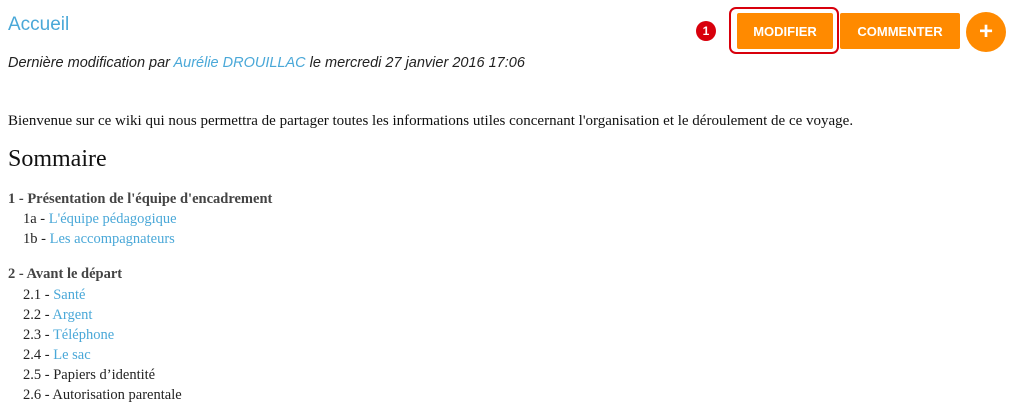 This screenshot has width=1024, height=410. Describe the element at coordinates (65, 274) in the screenshot. I see `section-title: 2 - Avant le départ` at that location.